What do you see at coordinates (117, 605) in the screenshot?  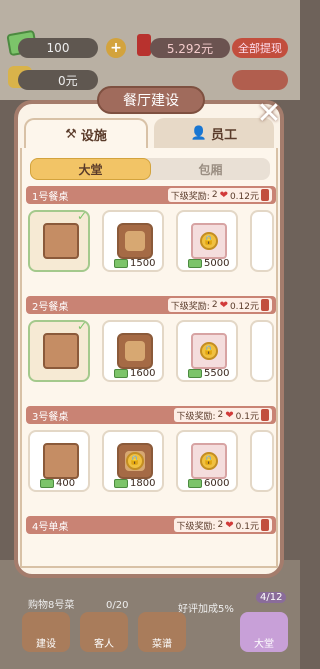 I see `guest-count: 0/20` at bounding box center [117, 605].